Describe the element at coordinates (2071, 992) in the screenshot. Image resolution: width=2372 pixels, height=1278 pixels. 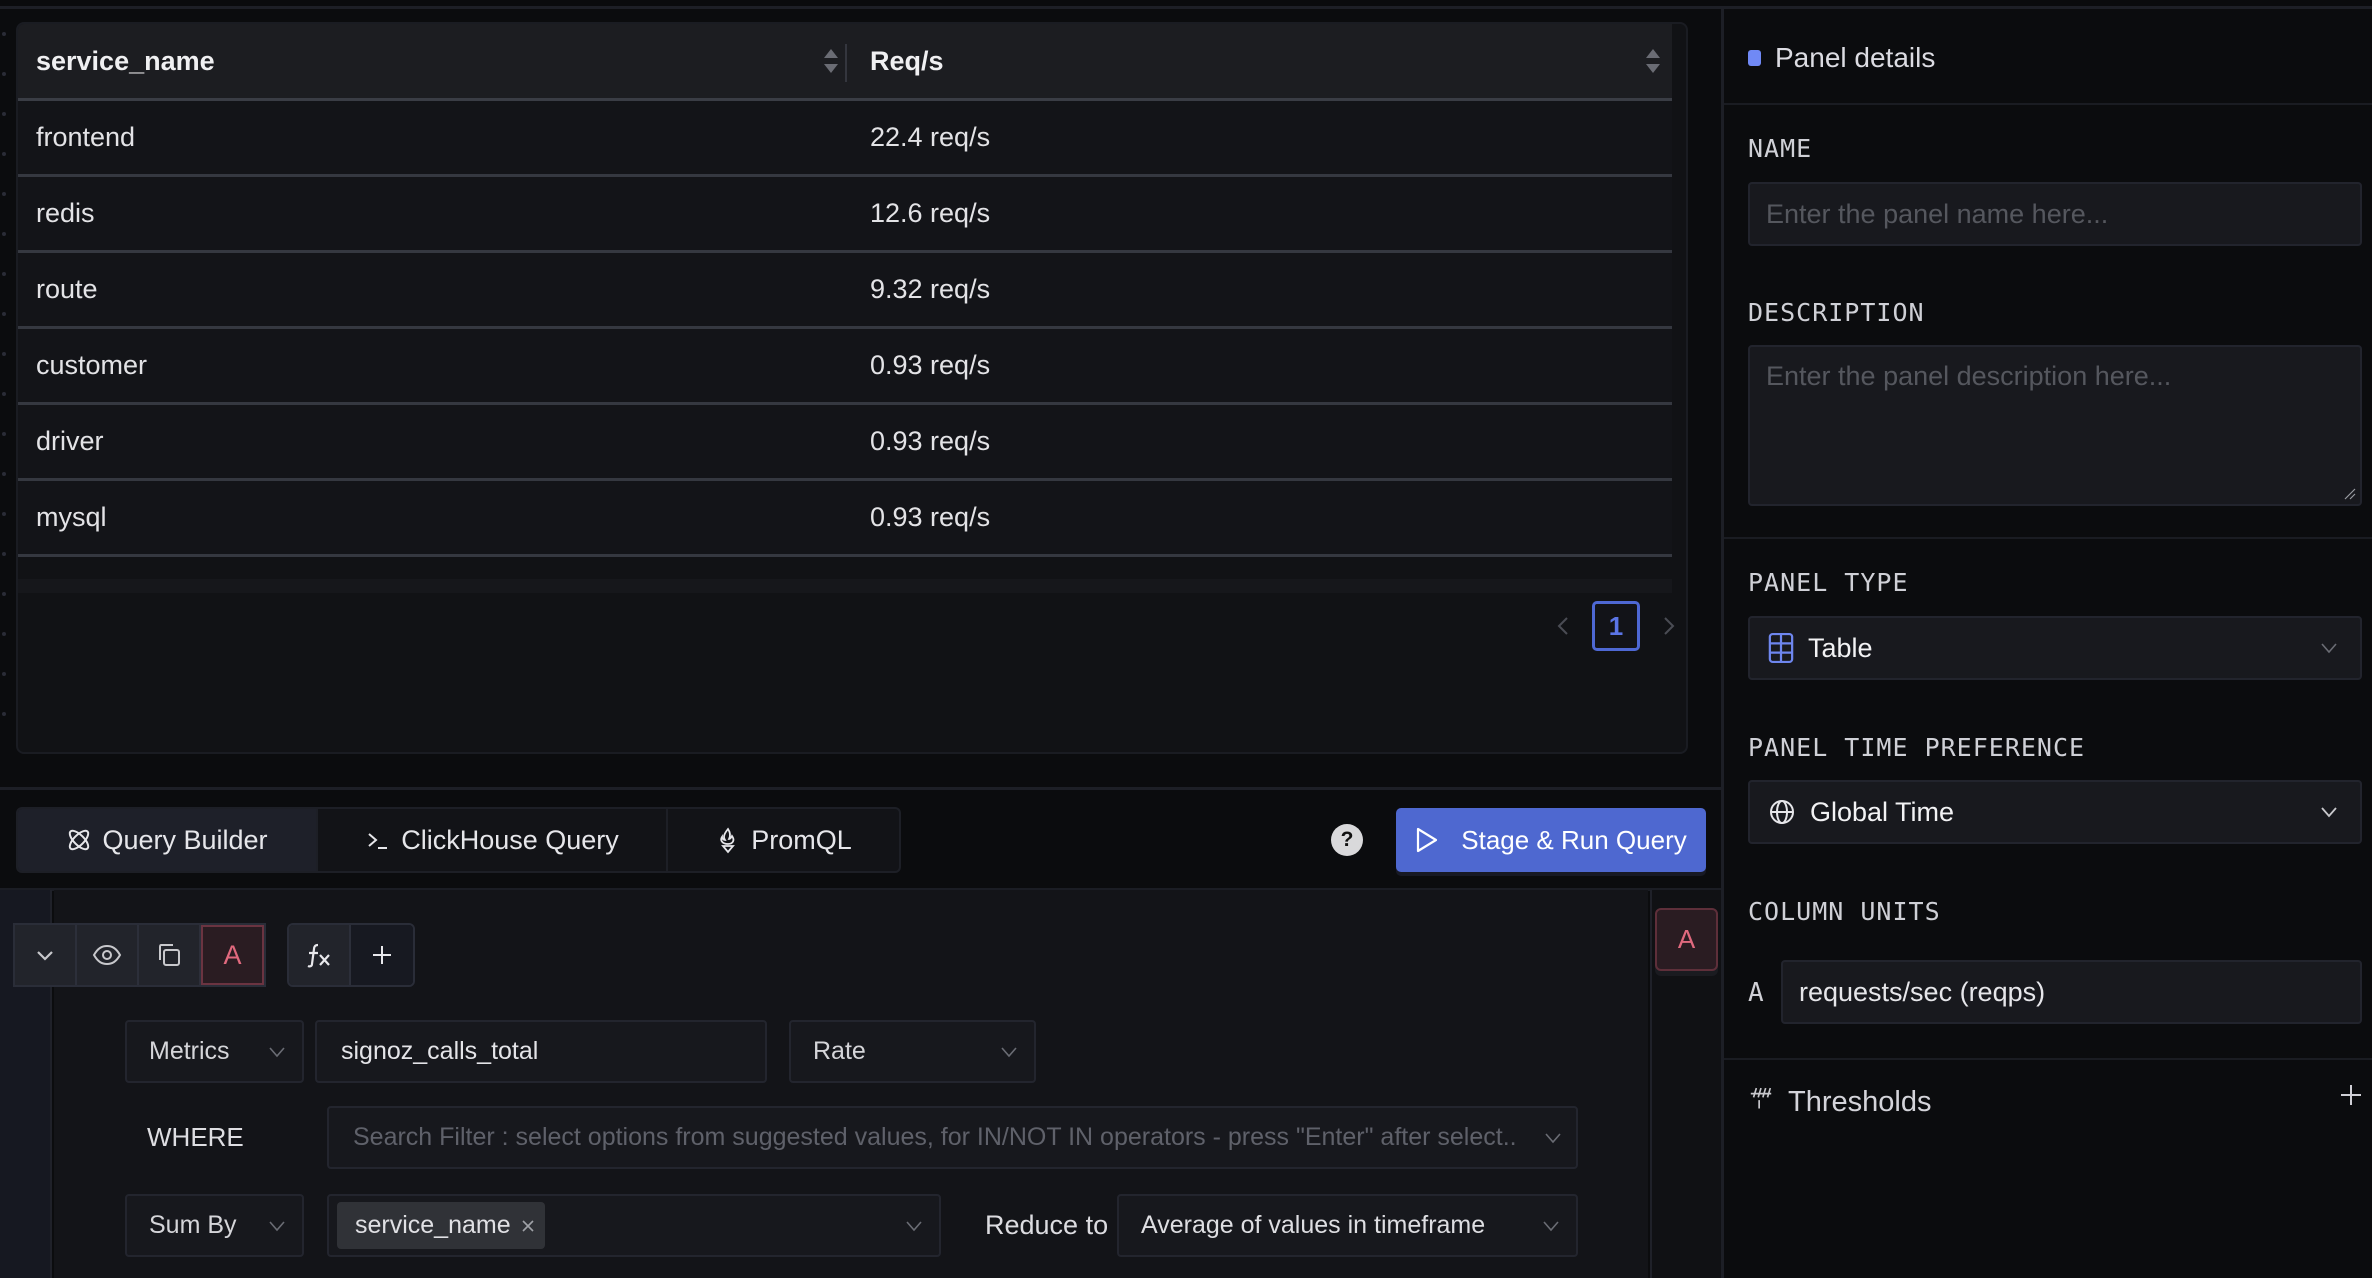
I see `column-unit-select: requests/sec (reqps)` at that location.